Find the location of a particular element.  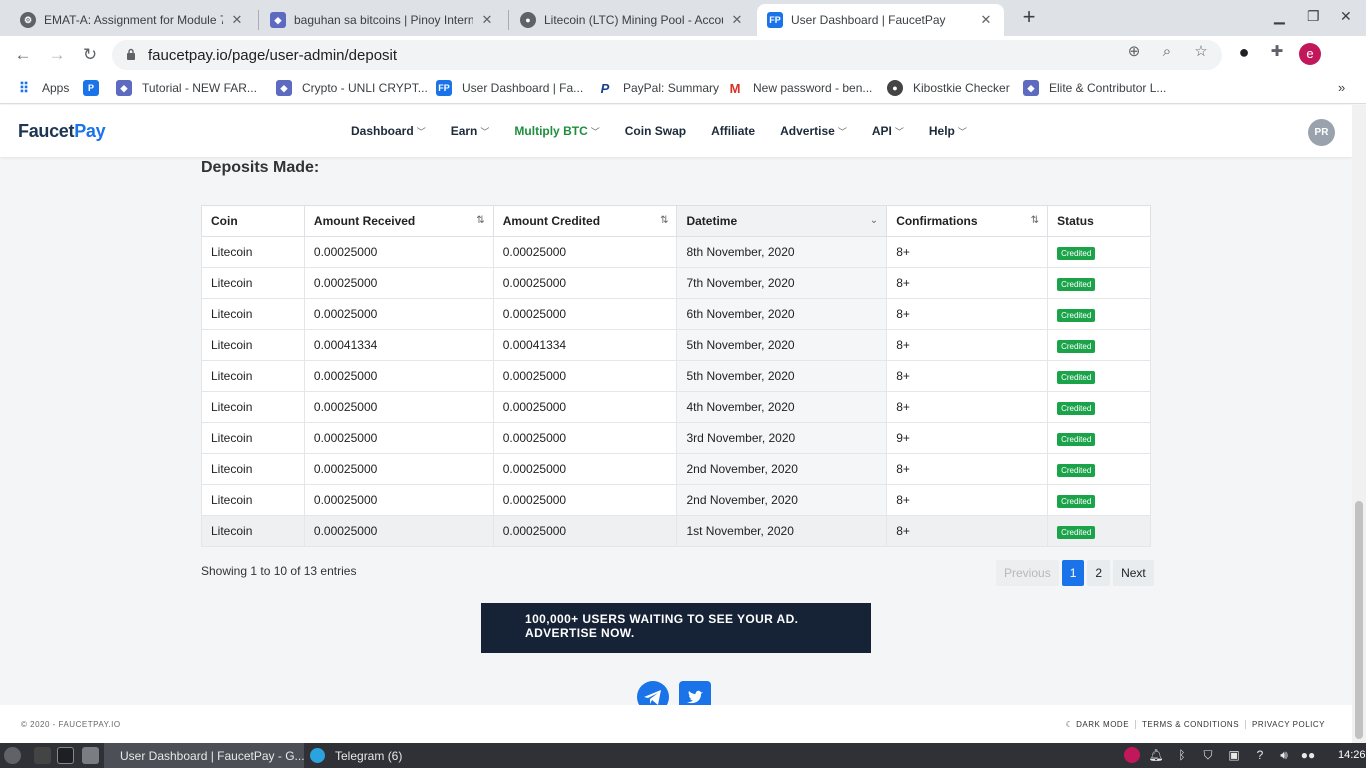

show-desktop-icon is located at coordinates (42, 755).